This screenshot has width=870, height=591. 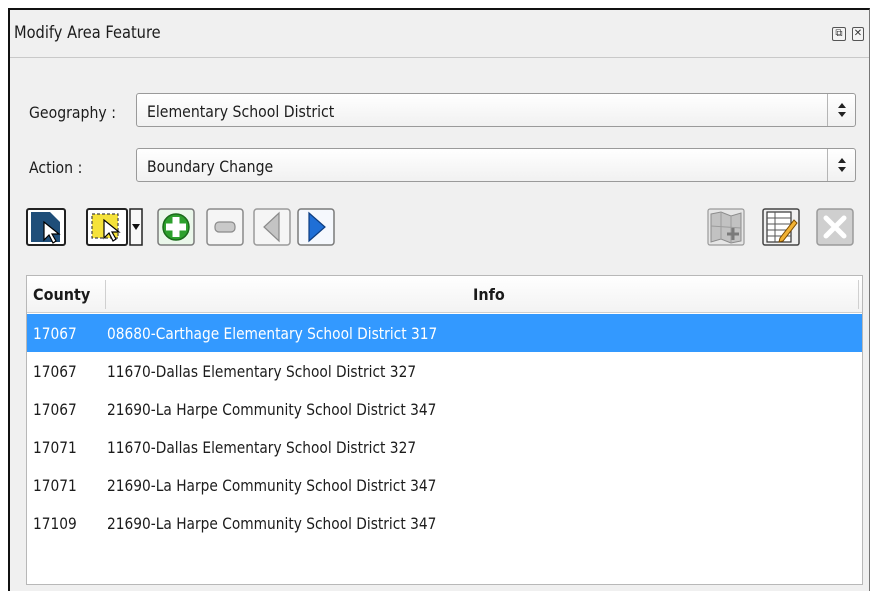 What do you see at coordinates (46, 227) in the screenshot?
I see `select-feature-icon` at bounding box center [46, 227].